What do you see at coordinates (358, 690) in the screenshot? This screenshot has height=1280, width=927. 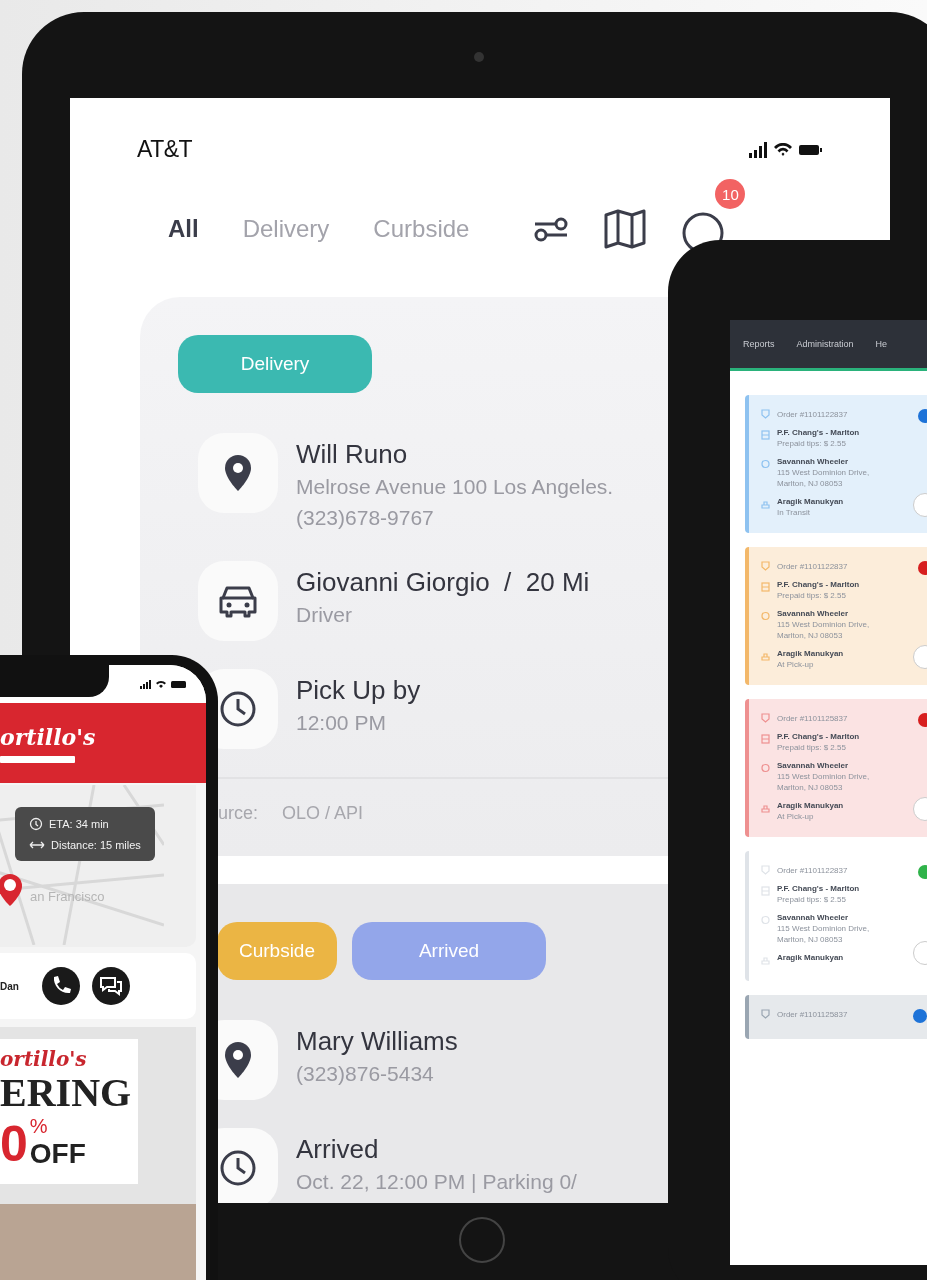 I see `detail-title: Pick Up by` at bounding box center [358, 690].